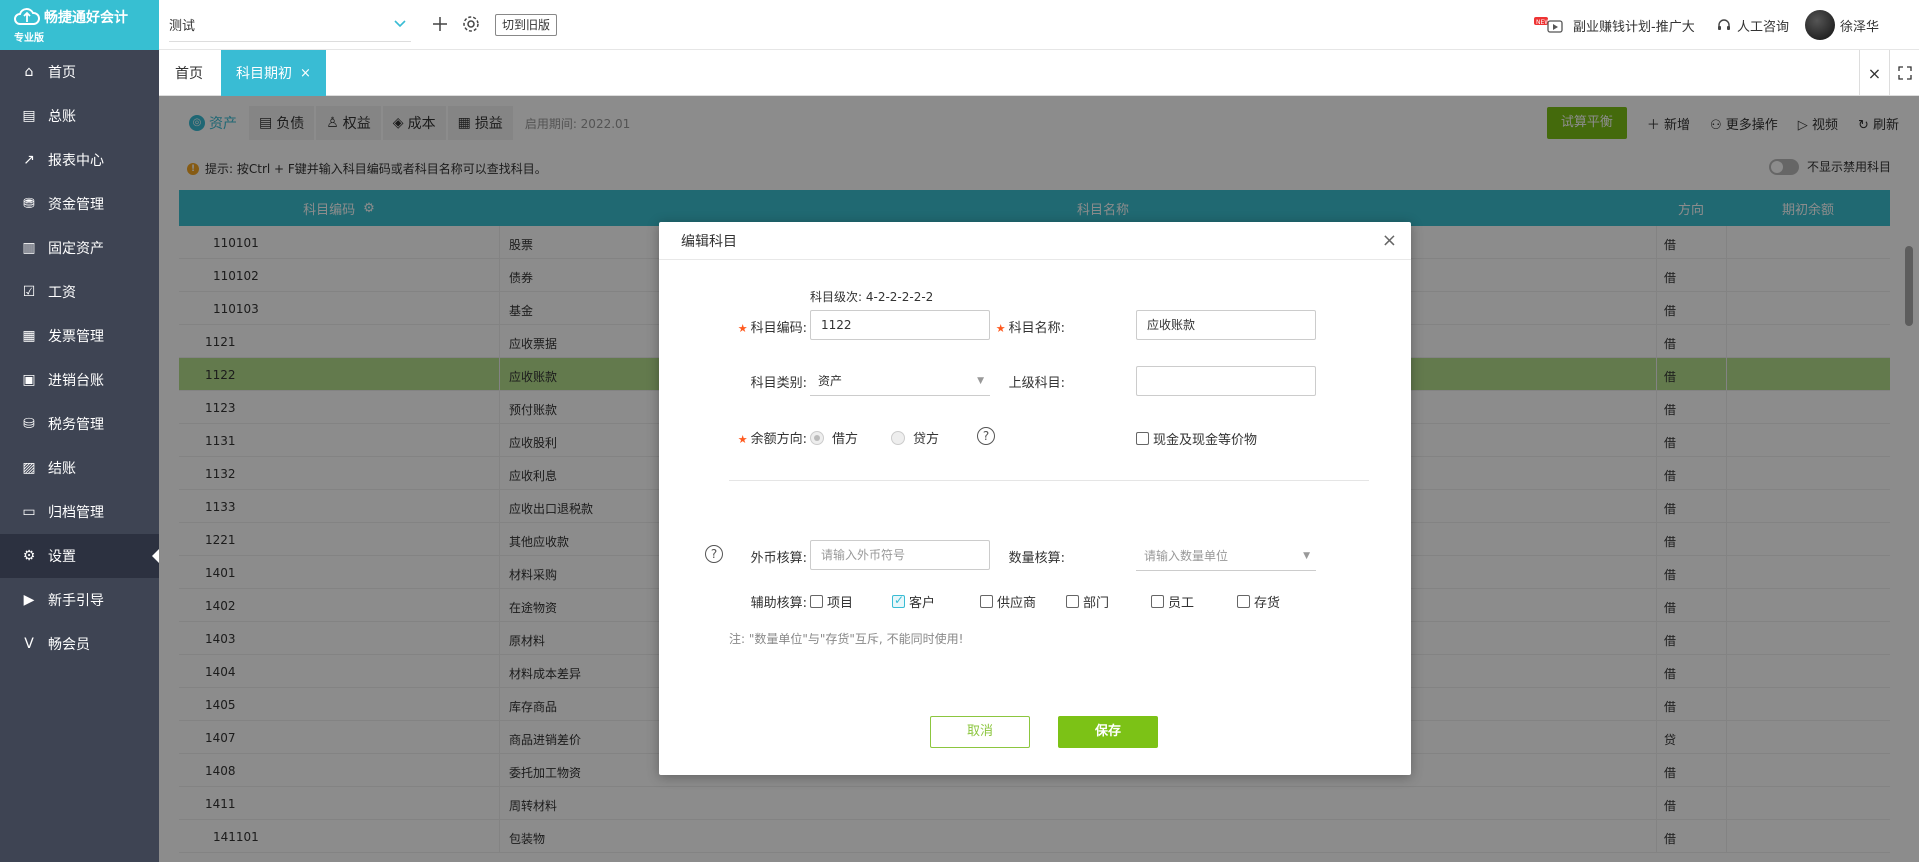  Describe the element at coordinates (1724, 24) in the screenshot. I see `headset-icon` at that location.